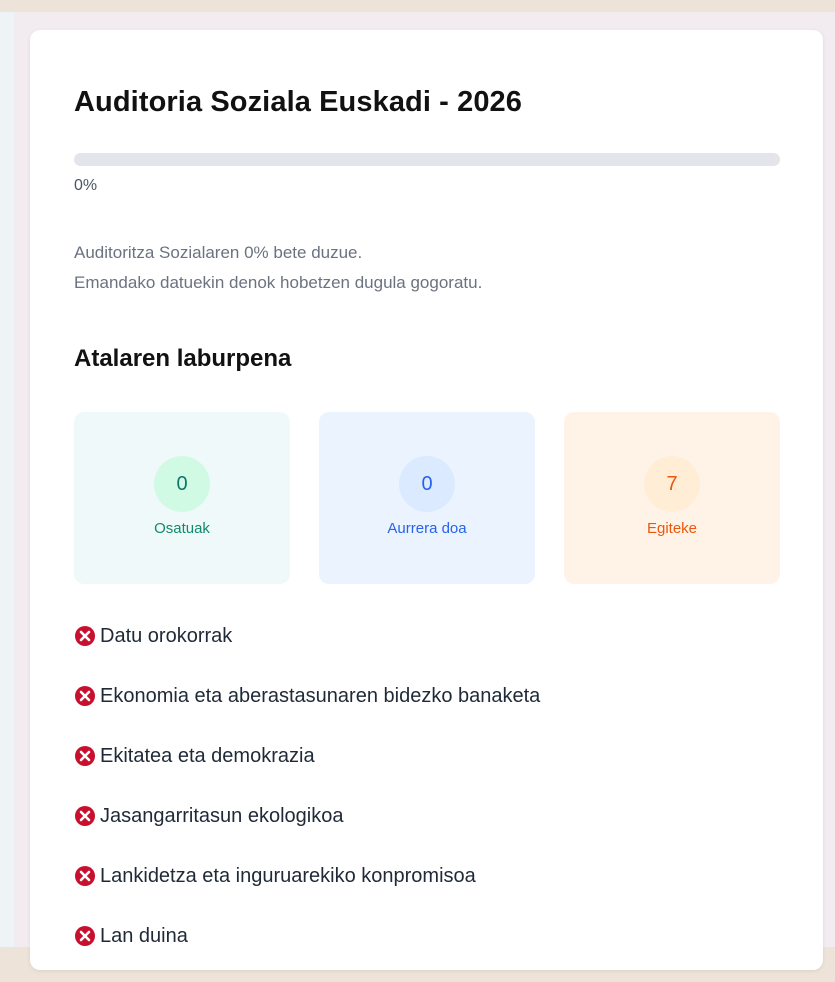 Image resolution: width=835 pixels, height=982 pixels. I want to click on section-item: Jasangarritasun ekologikoa, so click(307, 832).